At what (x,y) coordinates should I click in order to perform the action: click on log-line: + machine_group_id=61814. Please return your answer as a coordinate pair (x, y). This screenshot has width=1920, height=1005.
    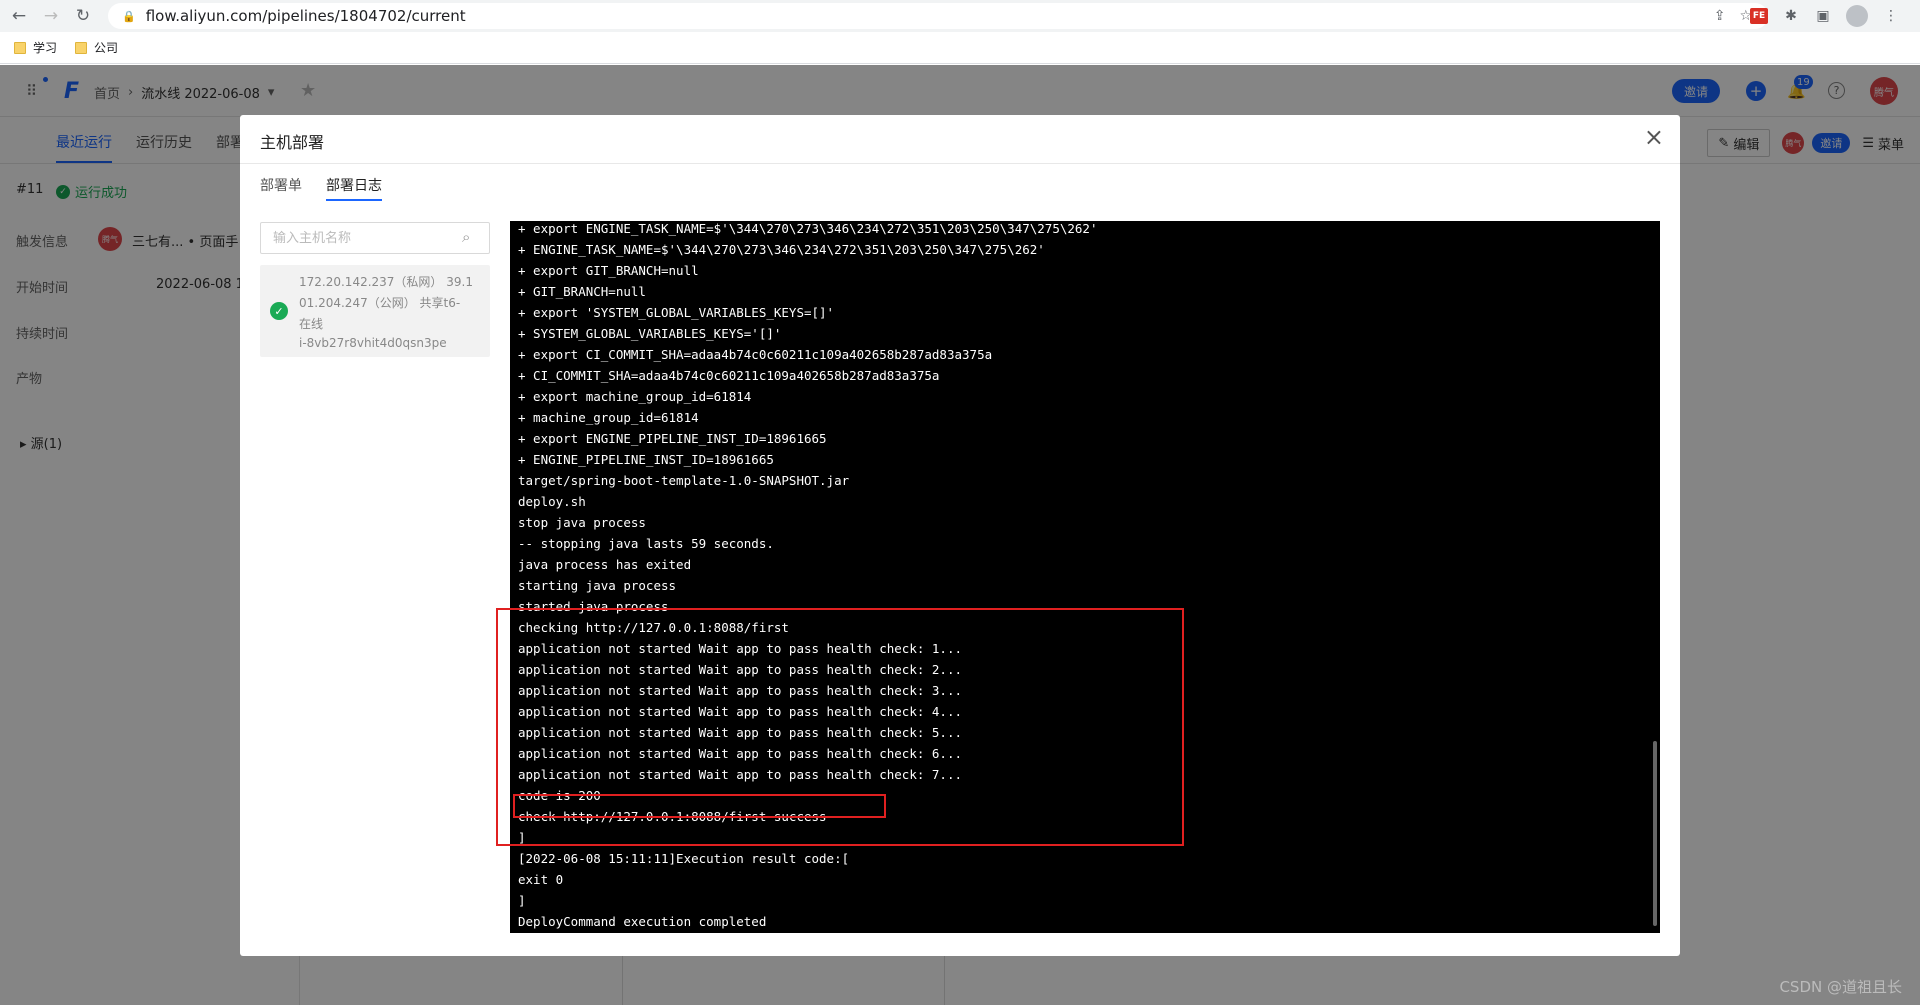
    Looking at the image, I should click on (608, 417).